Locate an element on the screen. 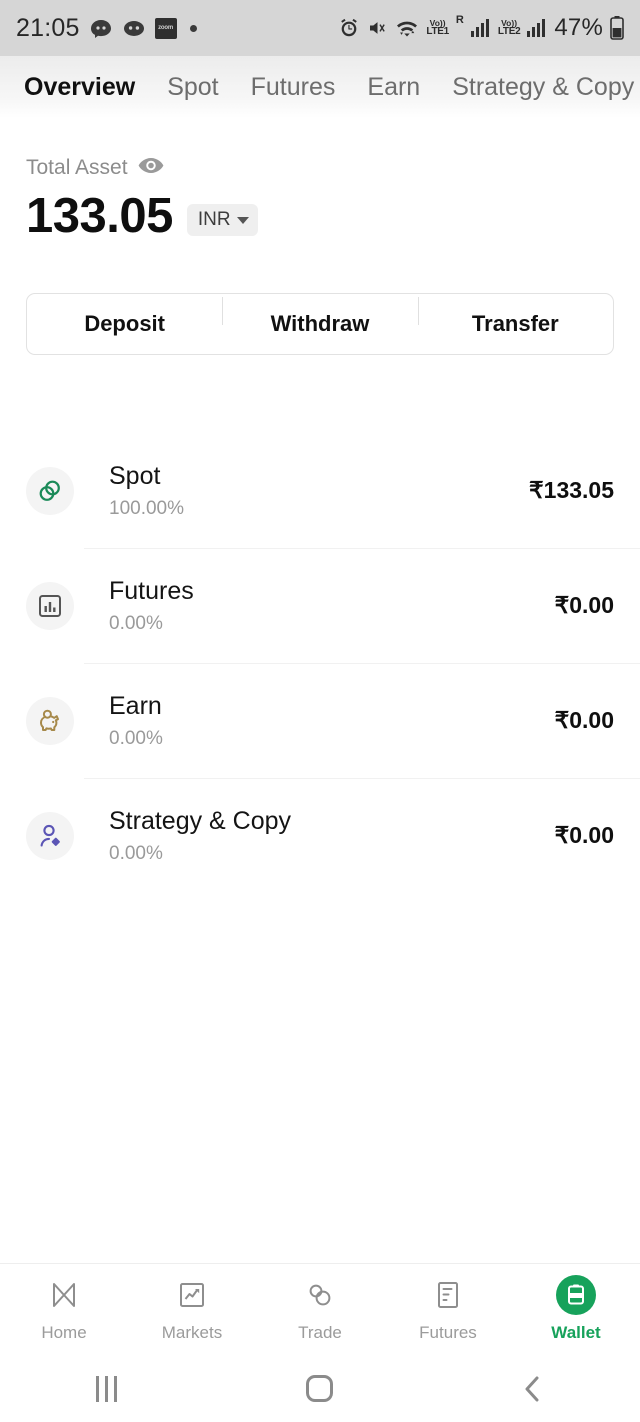 The image size is (640, 1422). wifi-icon is located at coordinates (407, 28).